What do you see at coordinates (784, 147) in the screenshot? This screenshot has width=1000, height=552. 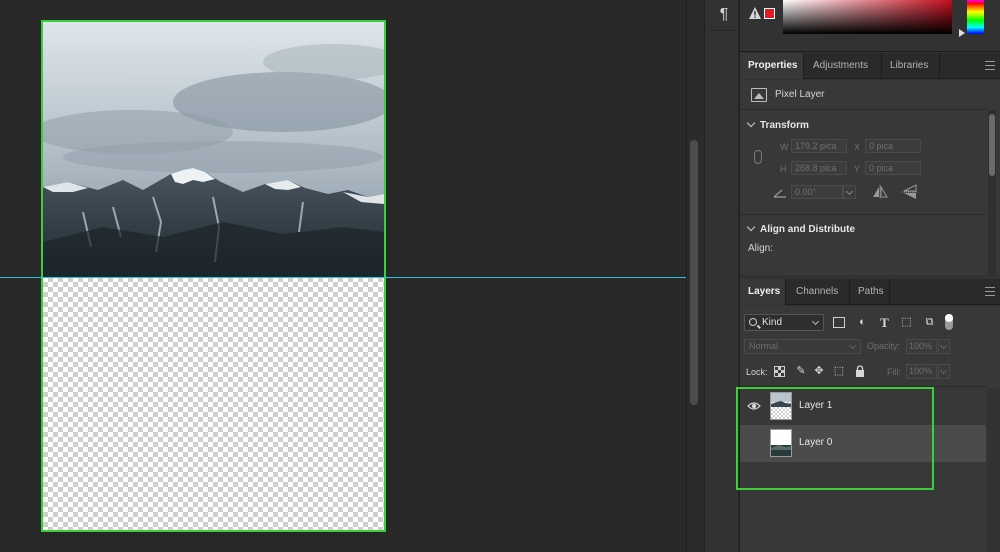 I see `width-label: W` at bounding box center [784, 147].